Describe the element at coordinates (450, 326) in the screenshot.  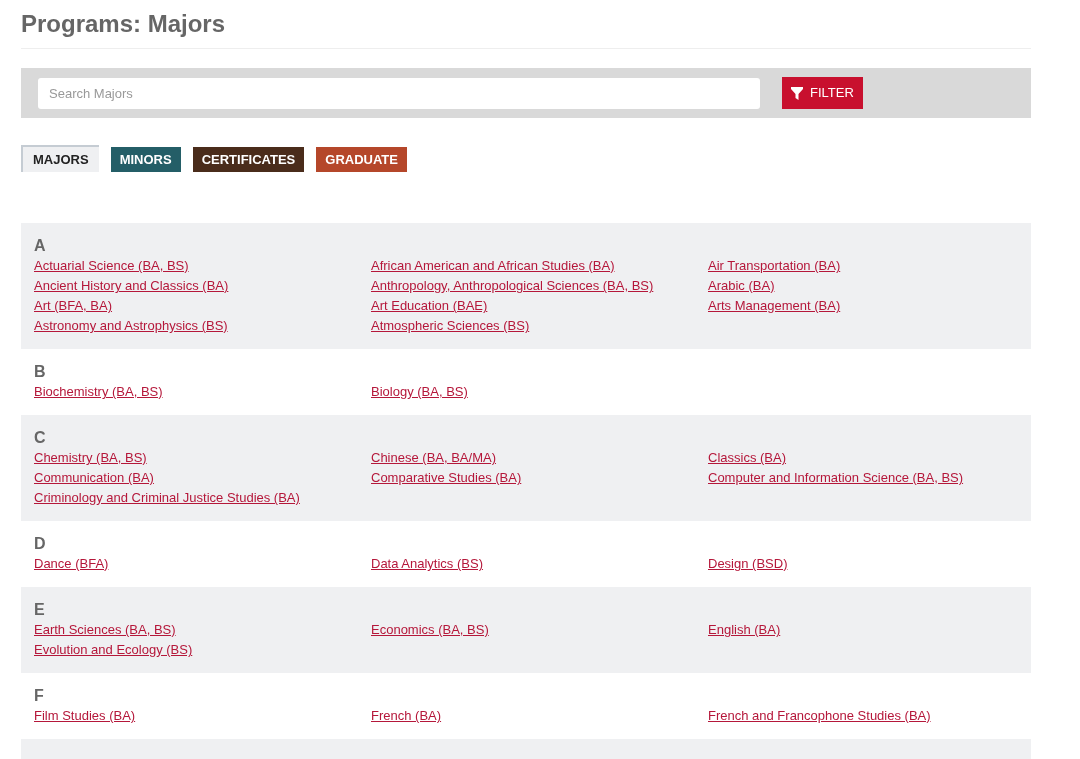
I see `major-link: Atmospheric Sciences (BS)` at that location.